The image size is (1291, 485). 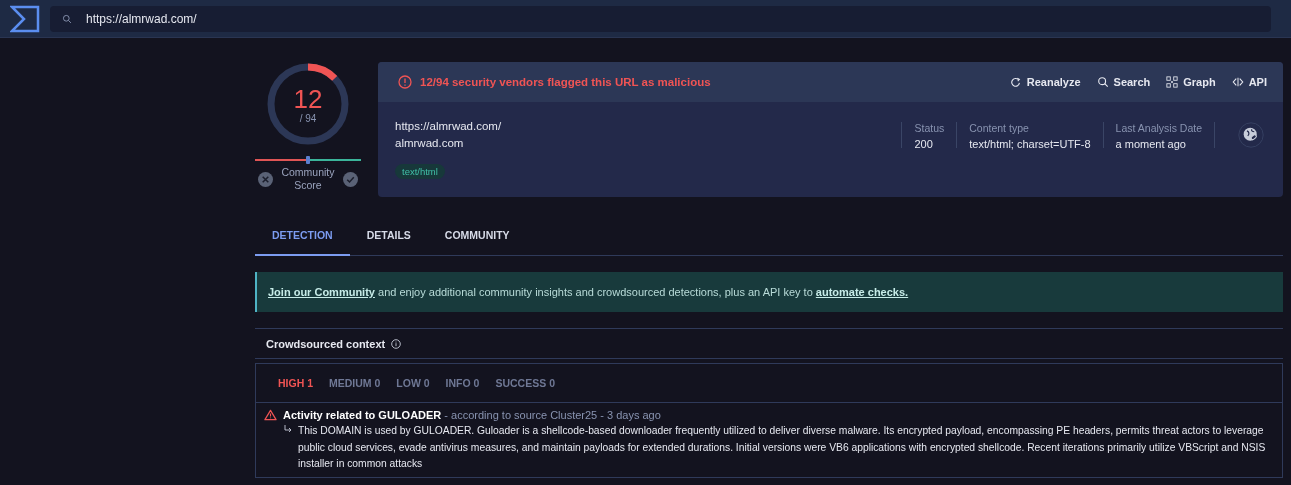 I want to click on alert-text: 12/94 security vendors flagged this URL as malicious, so click(x=565, y=82).